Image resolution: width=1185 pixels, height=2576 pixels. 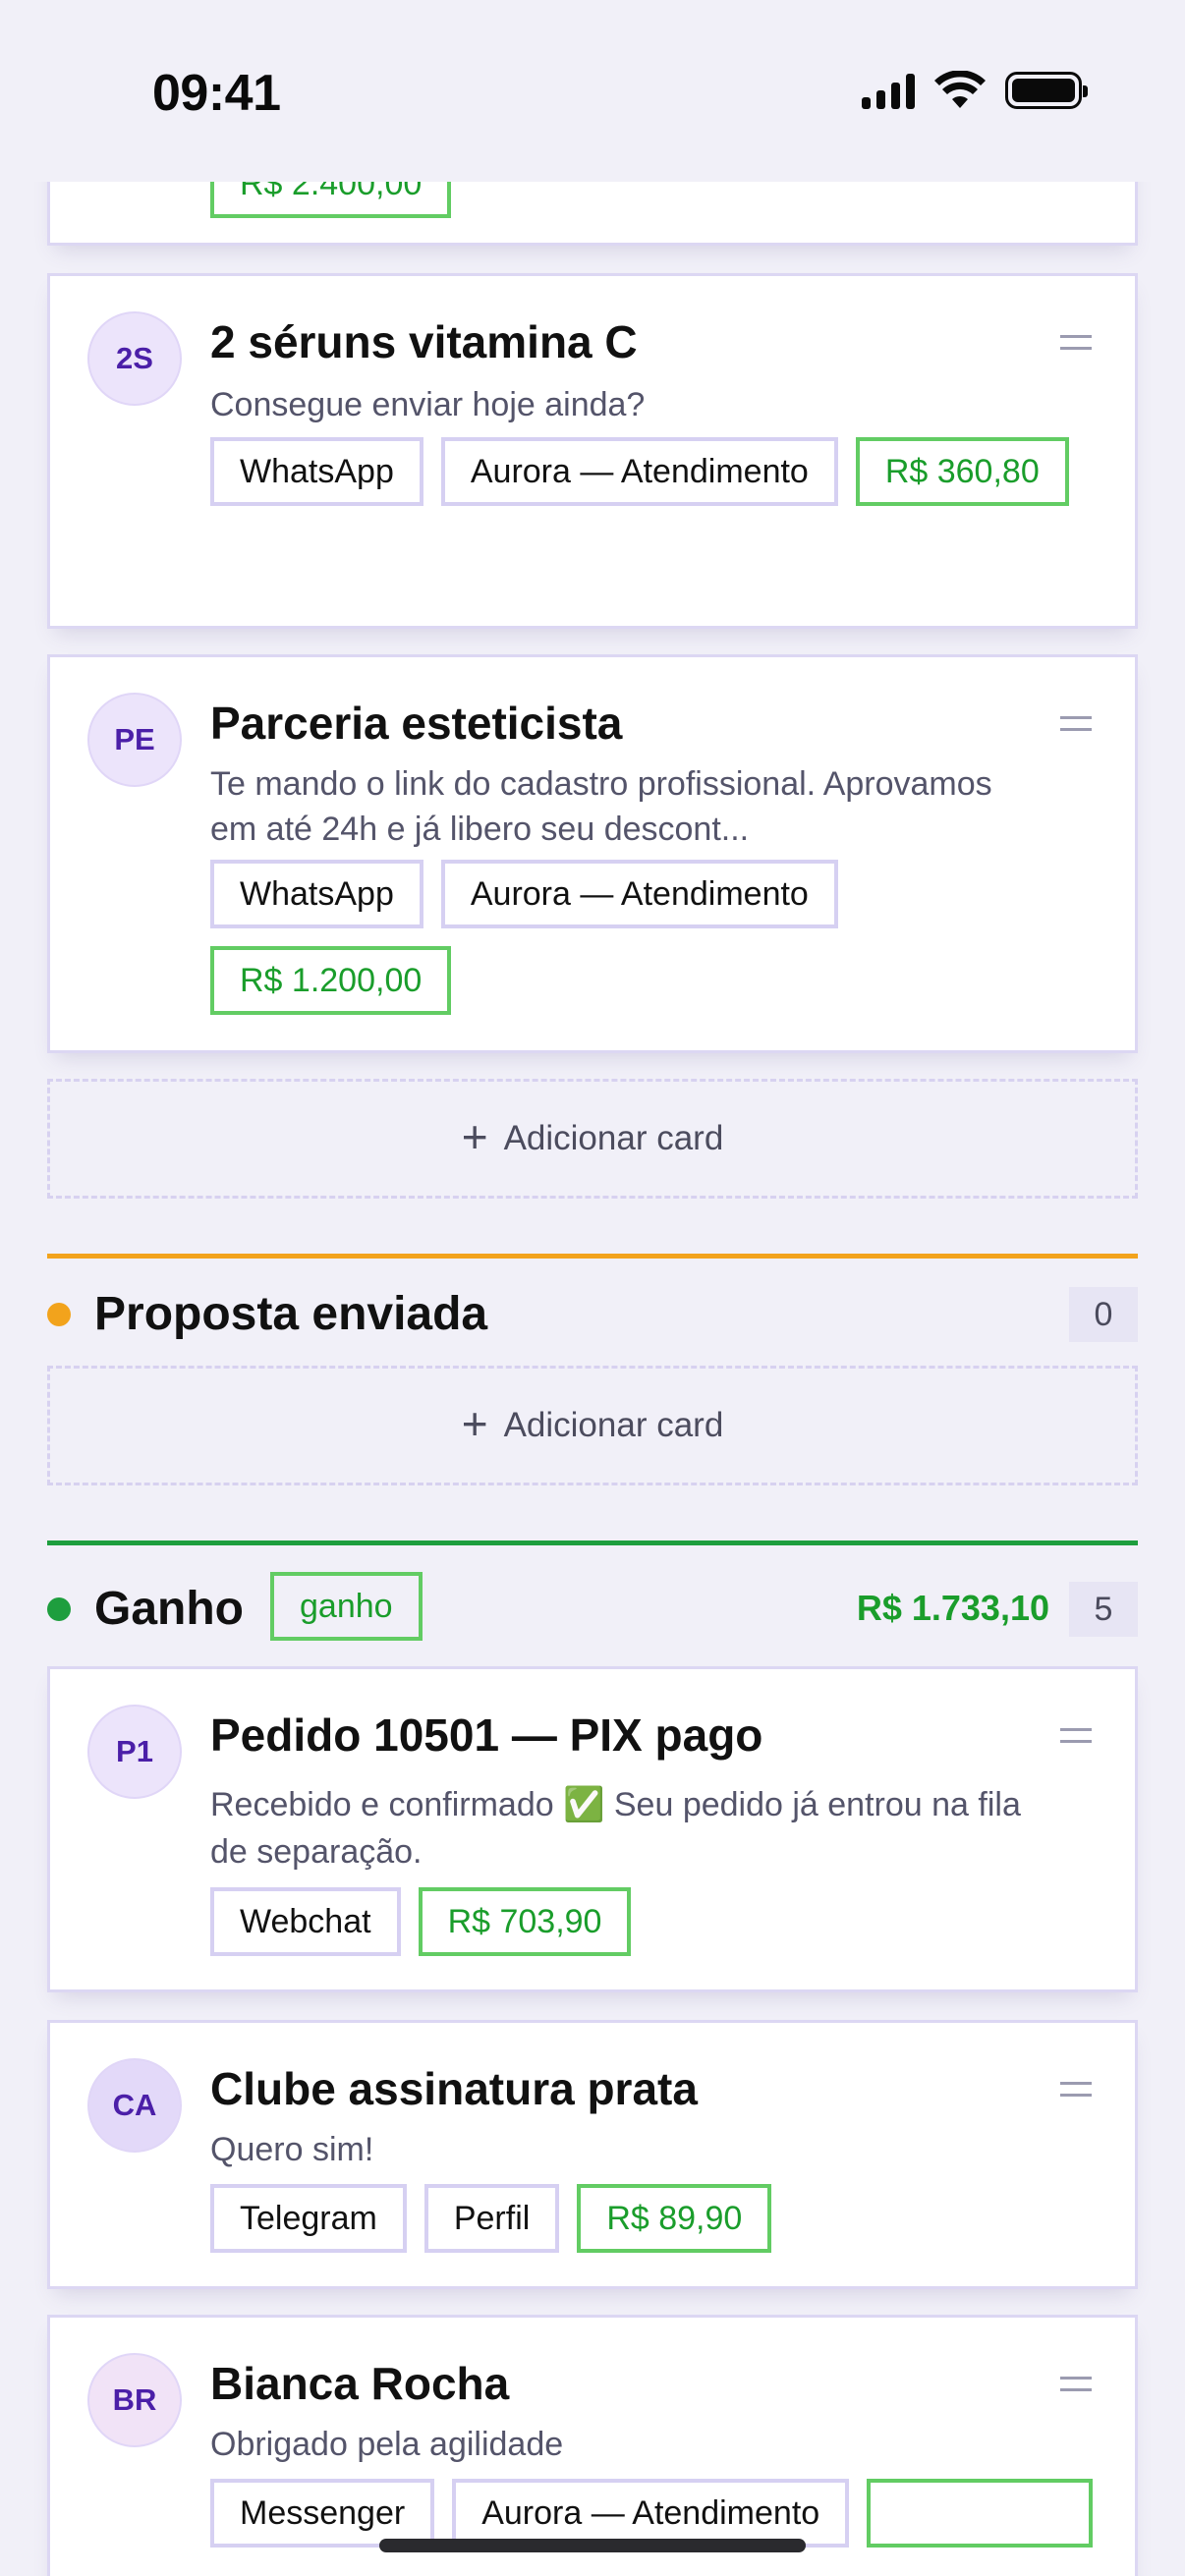 I want to click on cellular-signal-icon, so click(x=889, y=90).